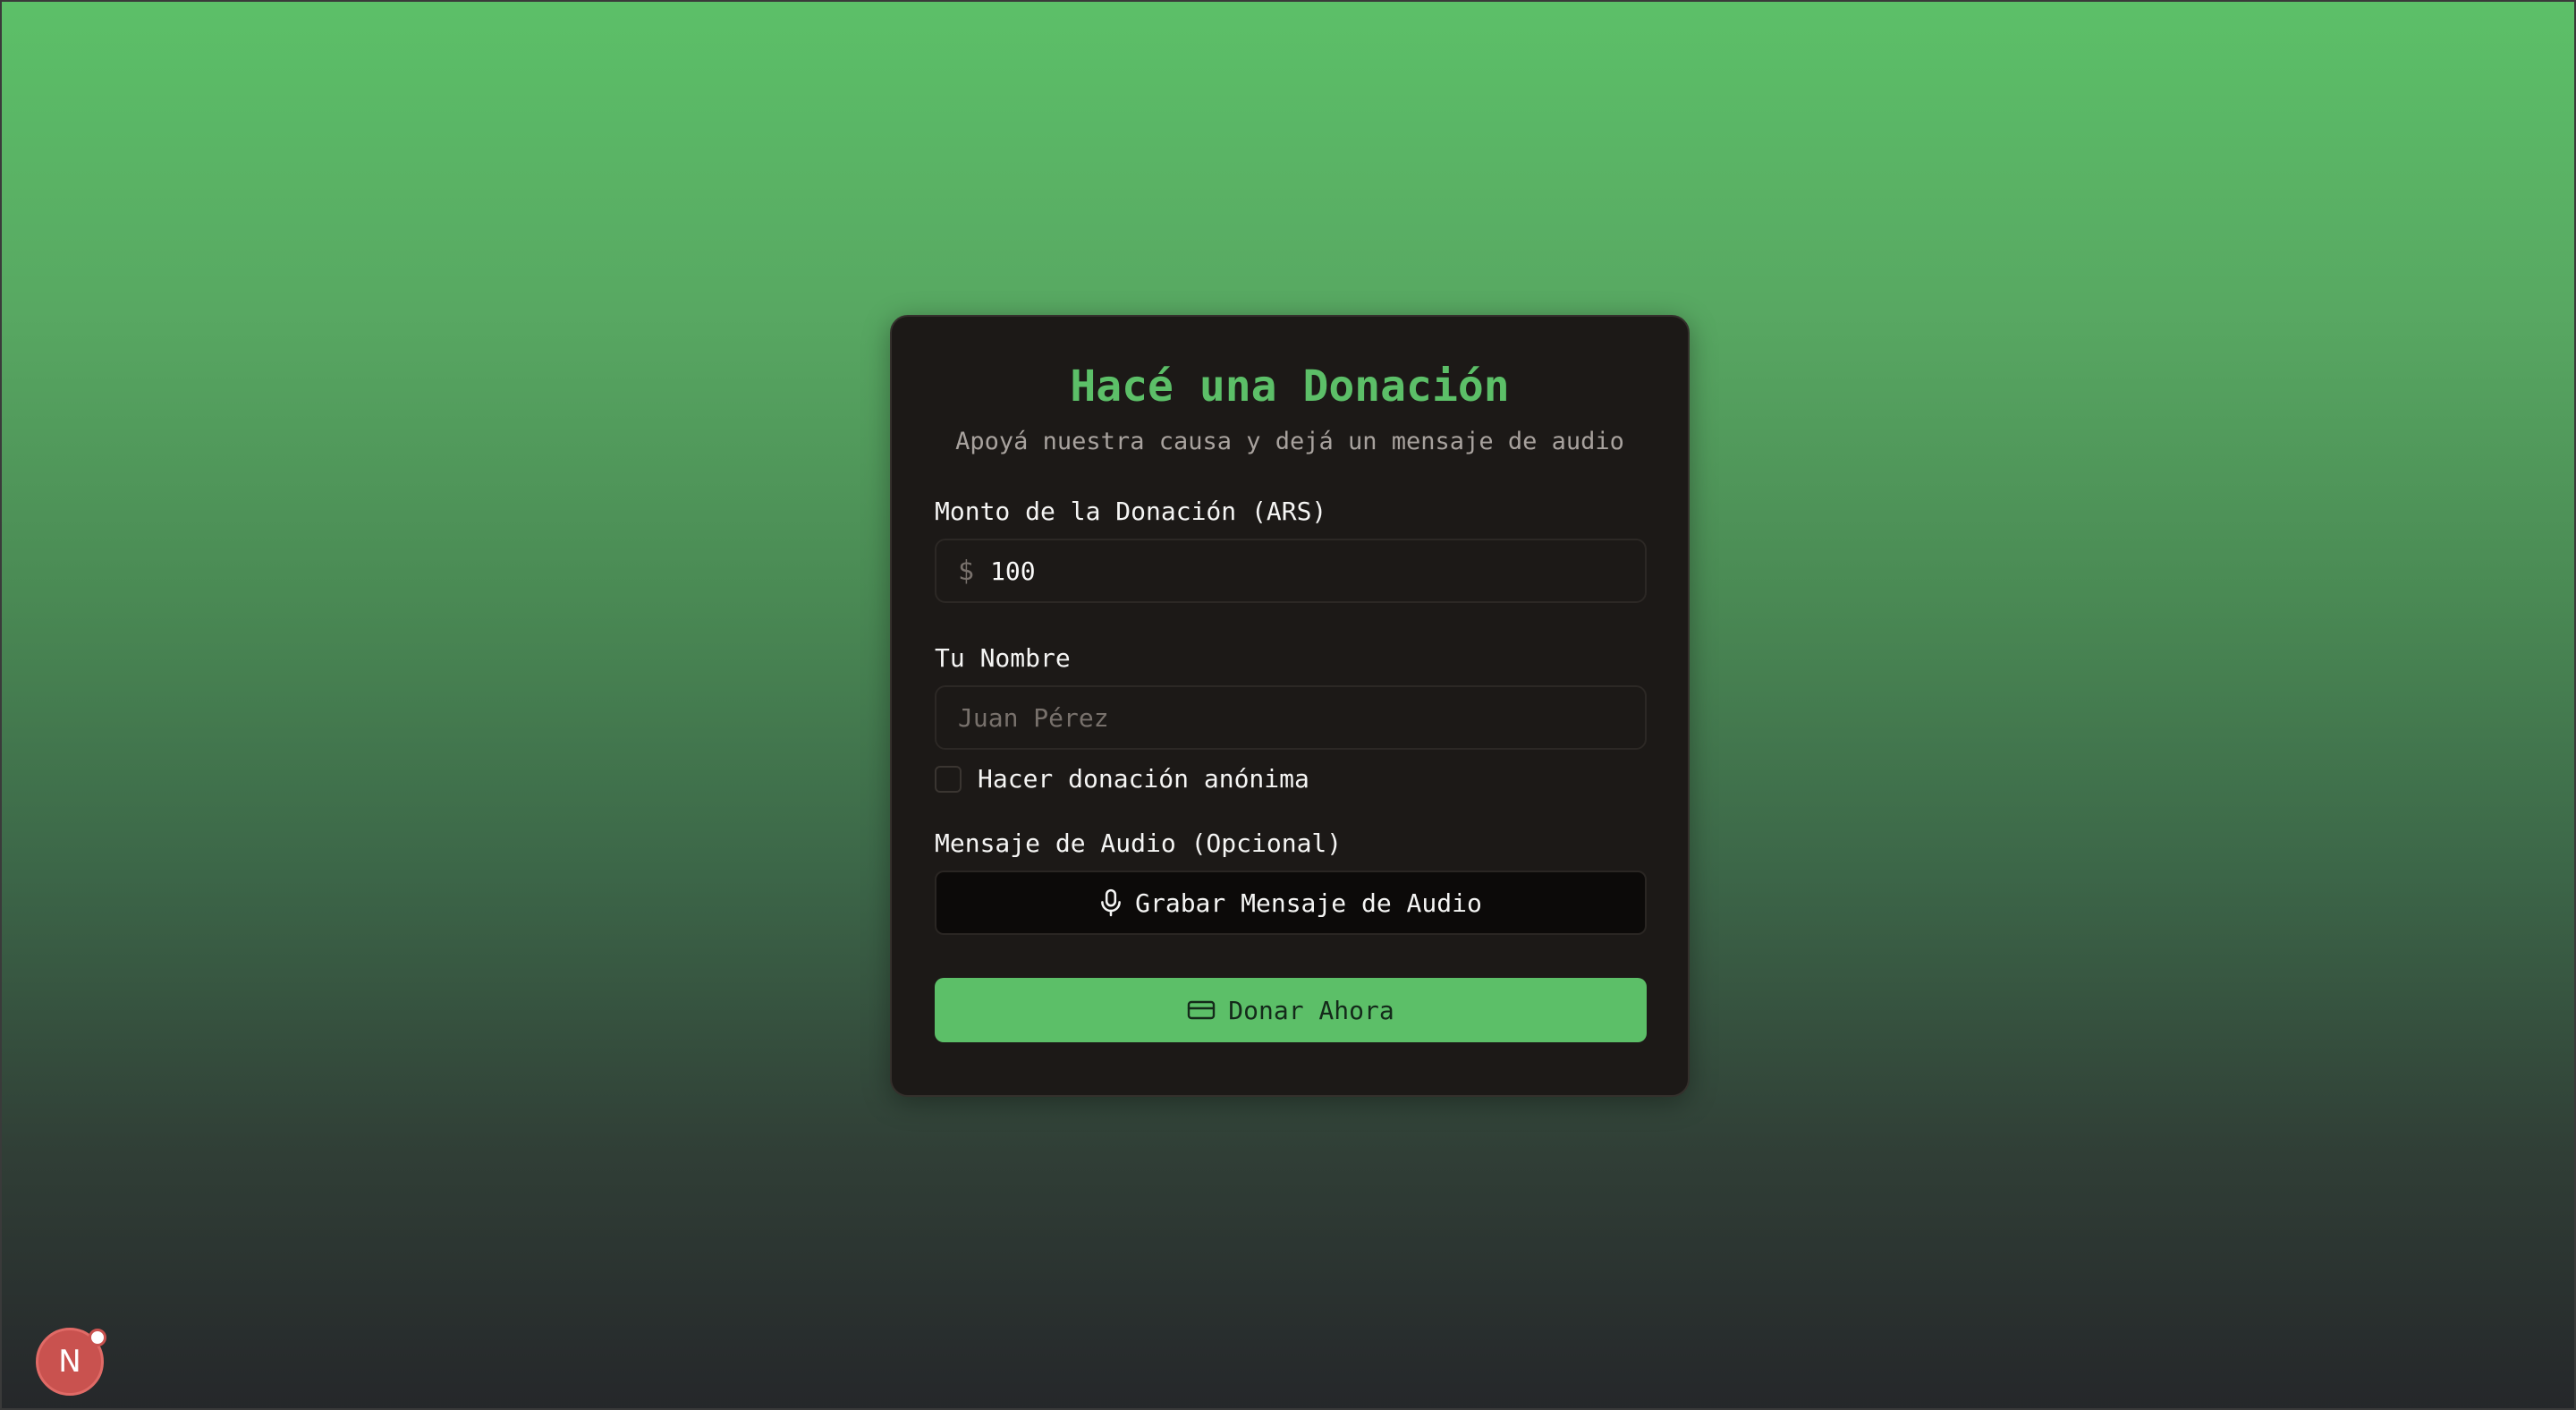 The width and height of the screenshot is (2576, 1410). What do you see at coordinates (1111, 903) in the screenshot?
I see `microphone-icon` at bounding box center [1111, 903].